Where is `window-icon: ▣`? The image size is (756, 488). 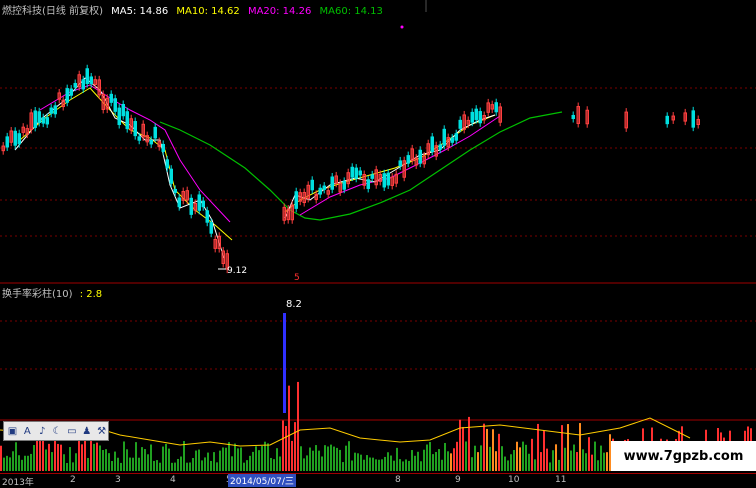
window-icon: ▣ is located at coordinates (12, 431).